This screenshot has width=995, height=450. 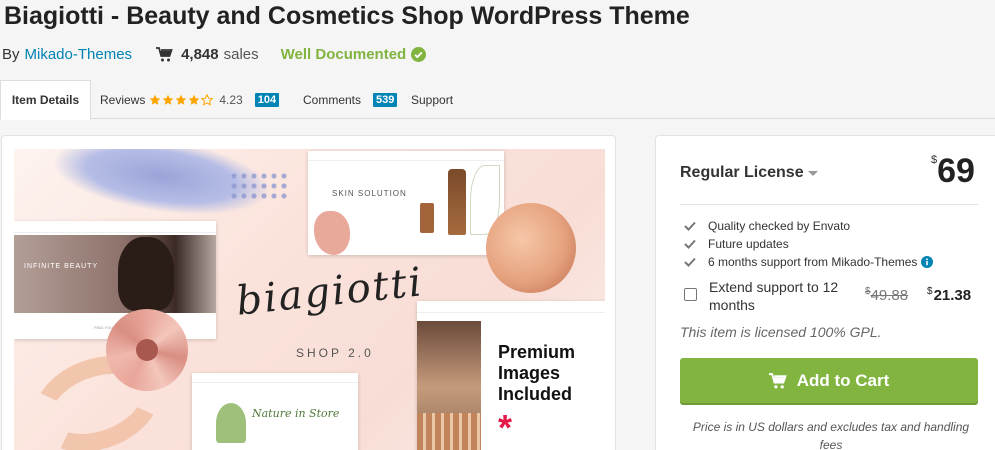 What do you see at coordinates (505, 427) in the screenshot?
I see `asterisk-mark: *` at bounding box center [505, 427].